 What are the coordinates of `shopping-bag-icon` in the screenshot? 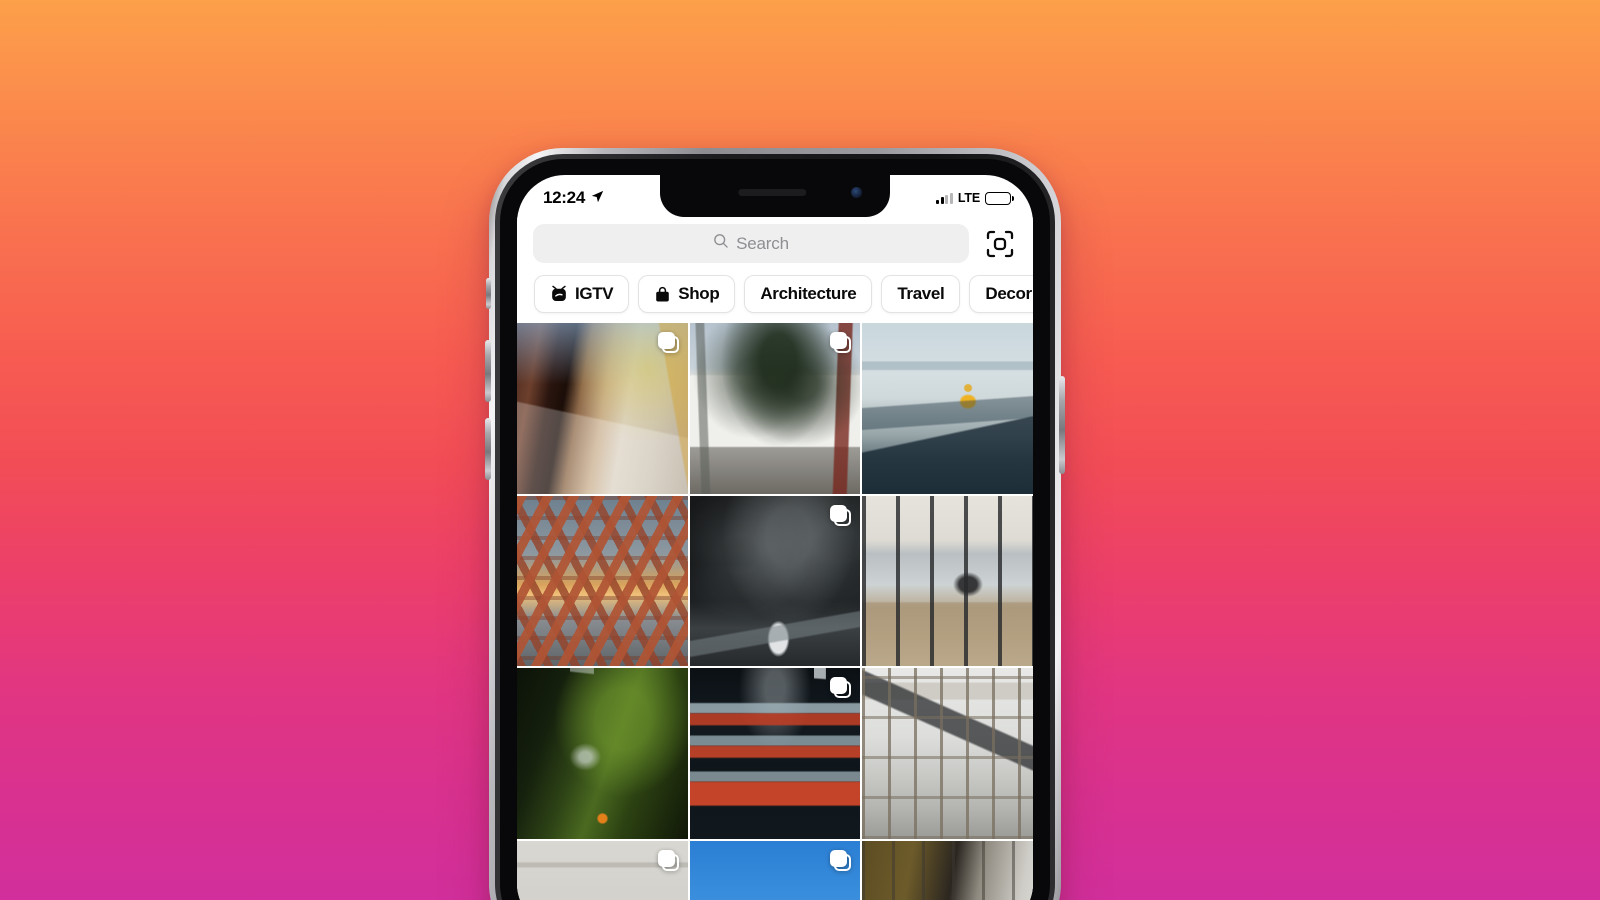 It's located at (662, 294).